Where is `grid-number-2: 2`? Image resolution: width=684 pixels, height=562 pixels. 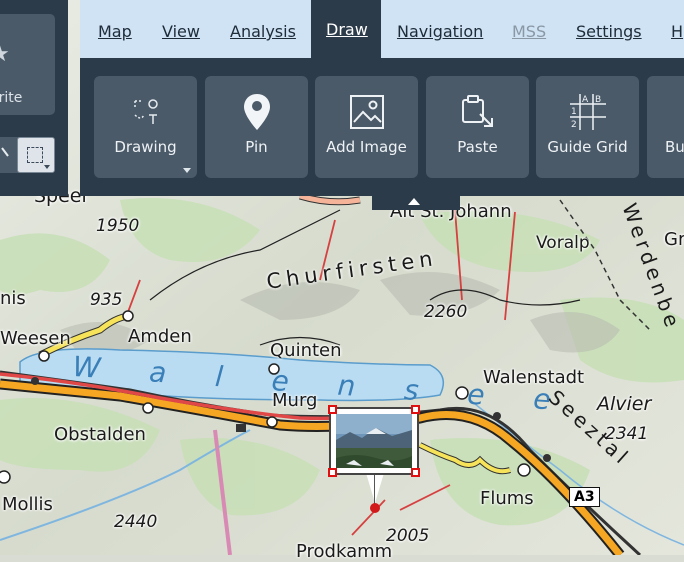
grid-number-2: 2 is located at coordinates (574, 125).